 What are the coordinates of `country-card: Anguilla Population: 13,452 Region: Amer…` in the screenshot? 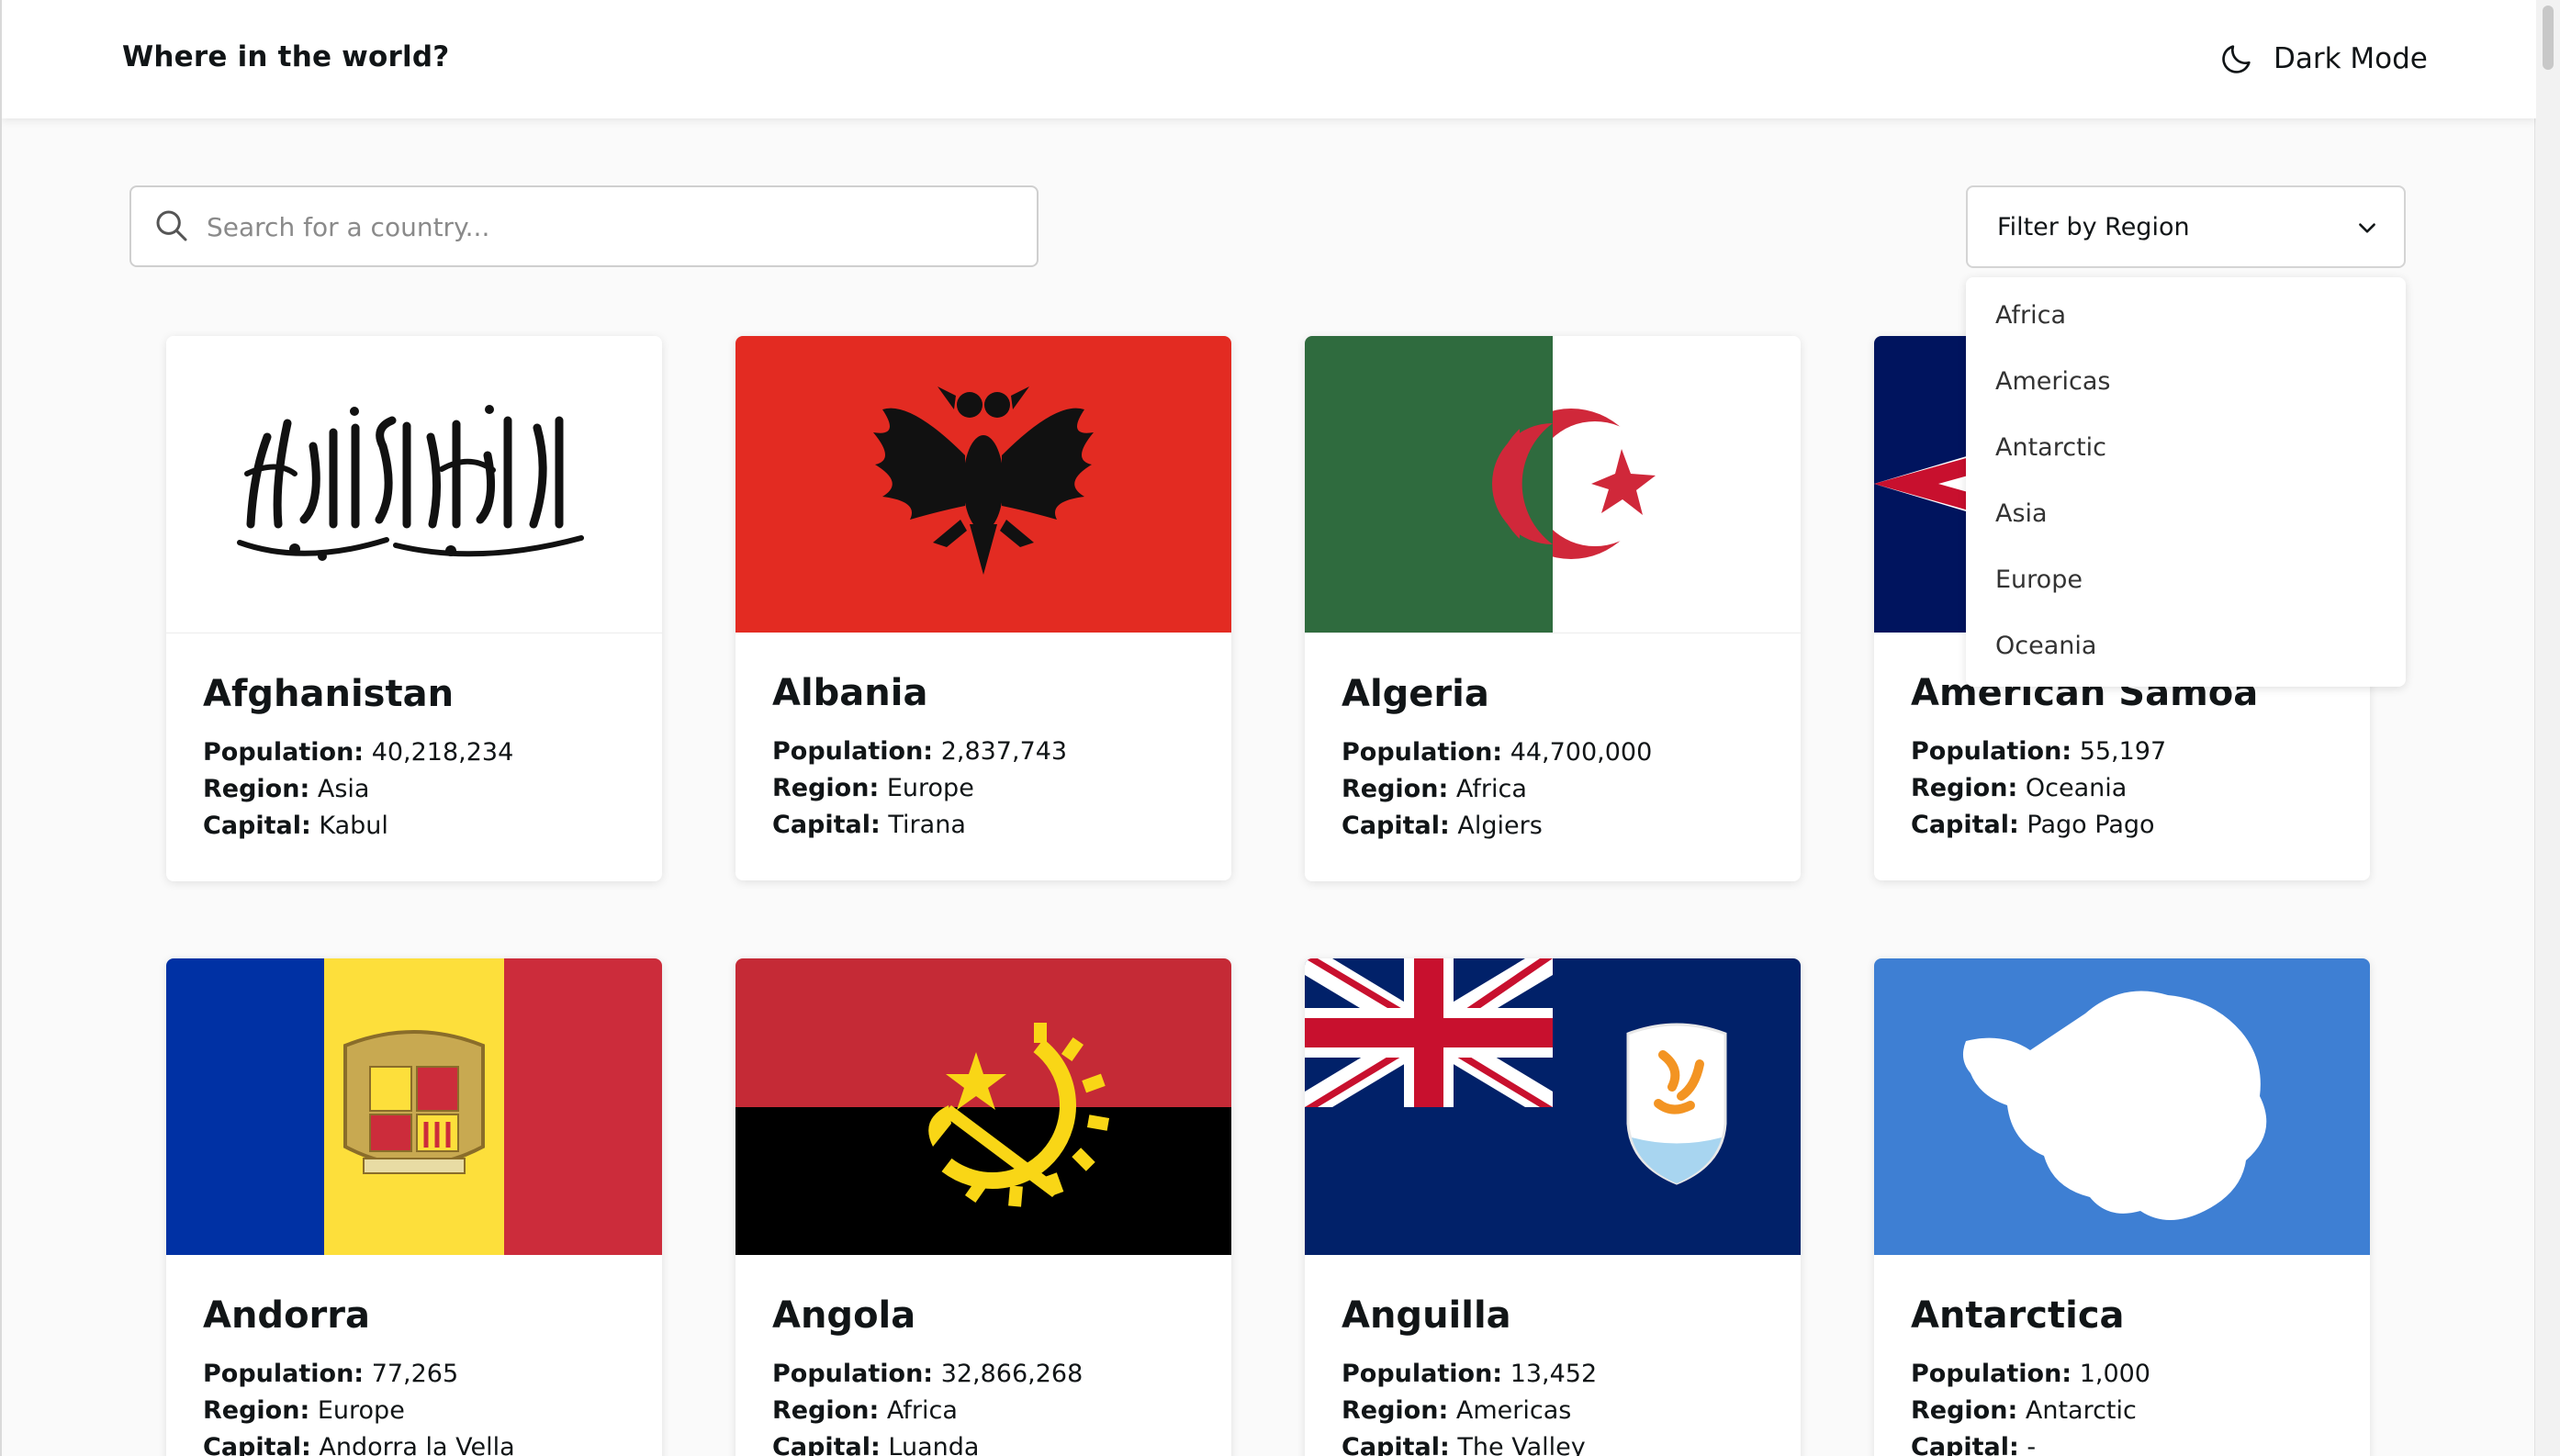 It's located at (1553, 1207).